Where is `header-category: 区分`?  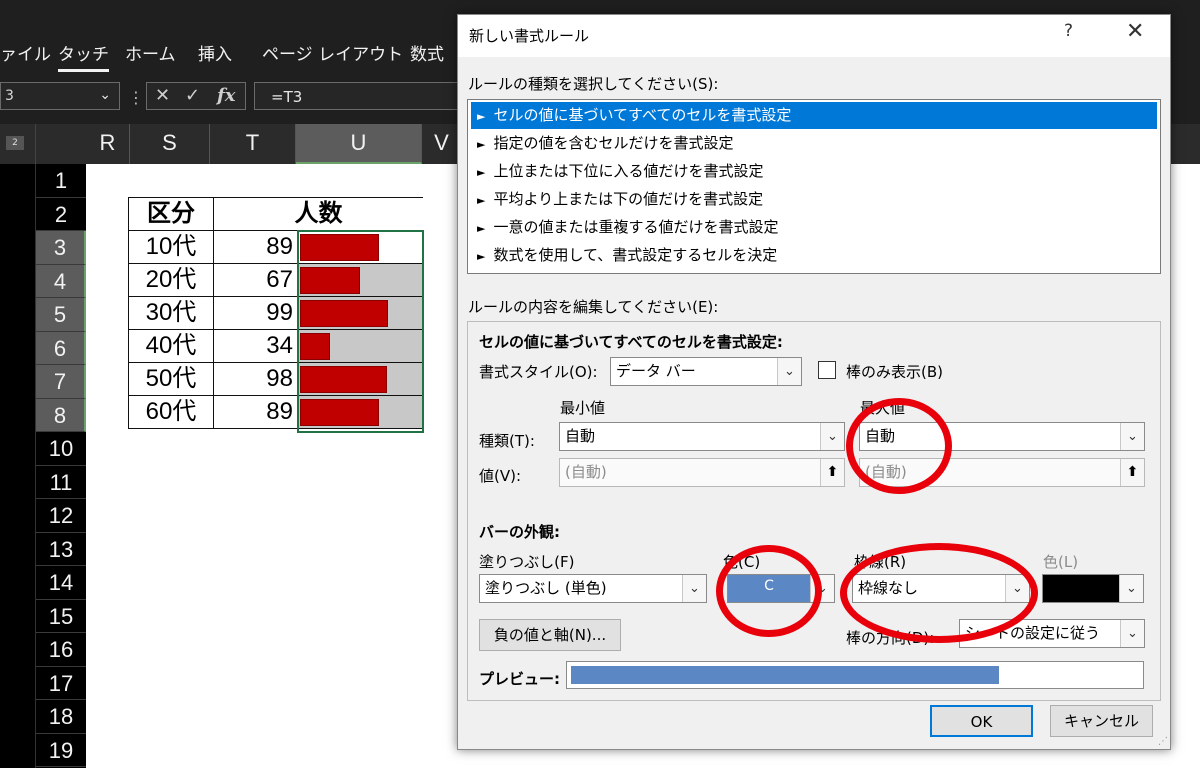
header-category: 区分 is located at coordinates (171, 214).